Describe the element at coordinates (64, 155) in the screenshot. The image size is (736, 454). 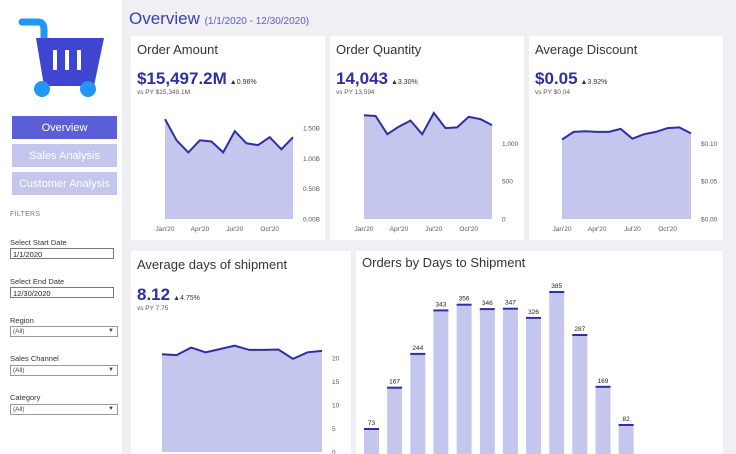
I see `nav-sales-analysis: Sales Analysis` at that location.